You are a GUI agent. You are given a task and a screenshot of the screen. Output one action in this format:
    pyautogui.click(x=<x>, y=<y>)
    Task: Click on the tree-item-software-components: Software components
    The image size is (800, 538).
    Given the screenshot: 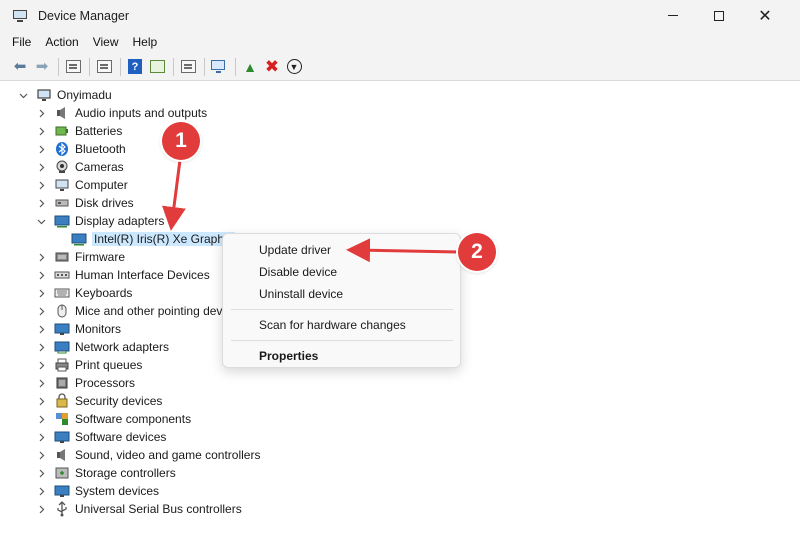 What is the action you would take?
    pyautogui.click(x=113, y=419)
    